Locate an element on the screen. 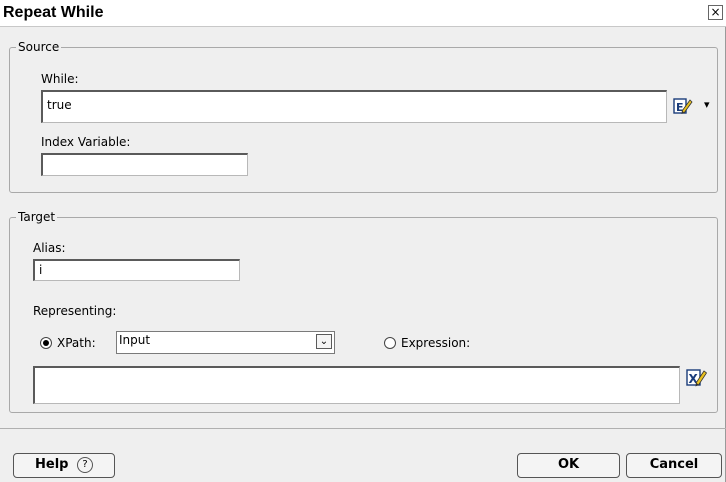  expression-menu-arrow: ▾ is located at coordinates (707, 104).